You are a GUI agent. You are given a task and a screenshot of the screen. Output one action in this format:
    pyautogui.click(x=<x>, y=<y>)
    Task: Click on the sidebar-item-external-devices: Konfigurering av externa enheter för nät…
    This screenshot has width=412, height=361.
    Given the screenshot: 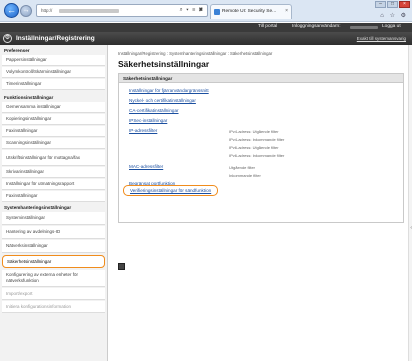 What is the action you would take?
    pyautogui.click(x=53, y=278)
    